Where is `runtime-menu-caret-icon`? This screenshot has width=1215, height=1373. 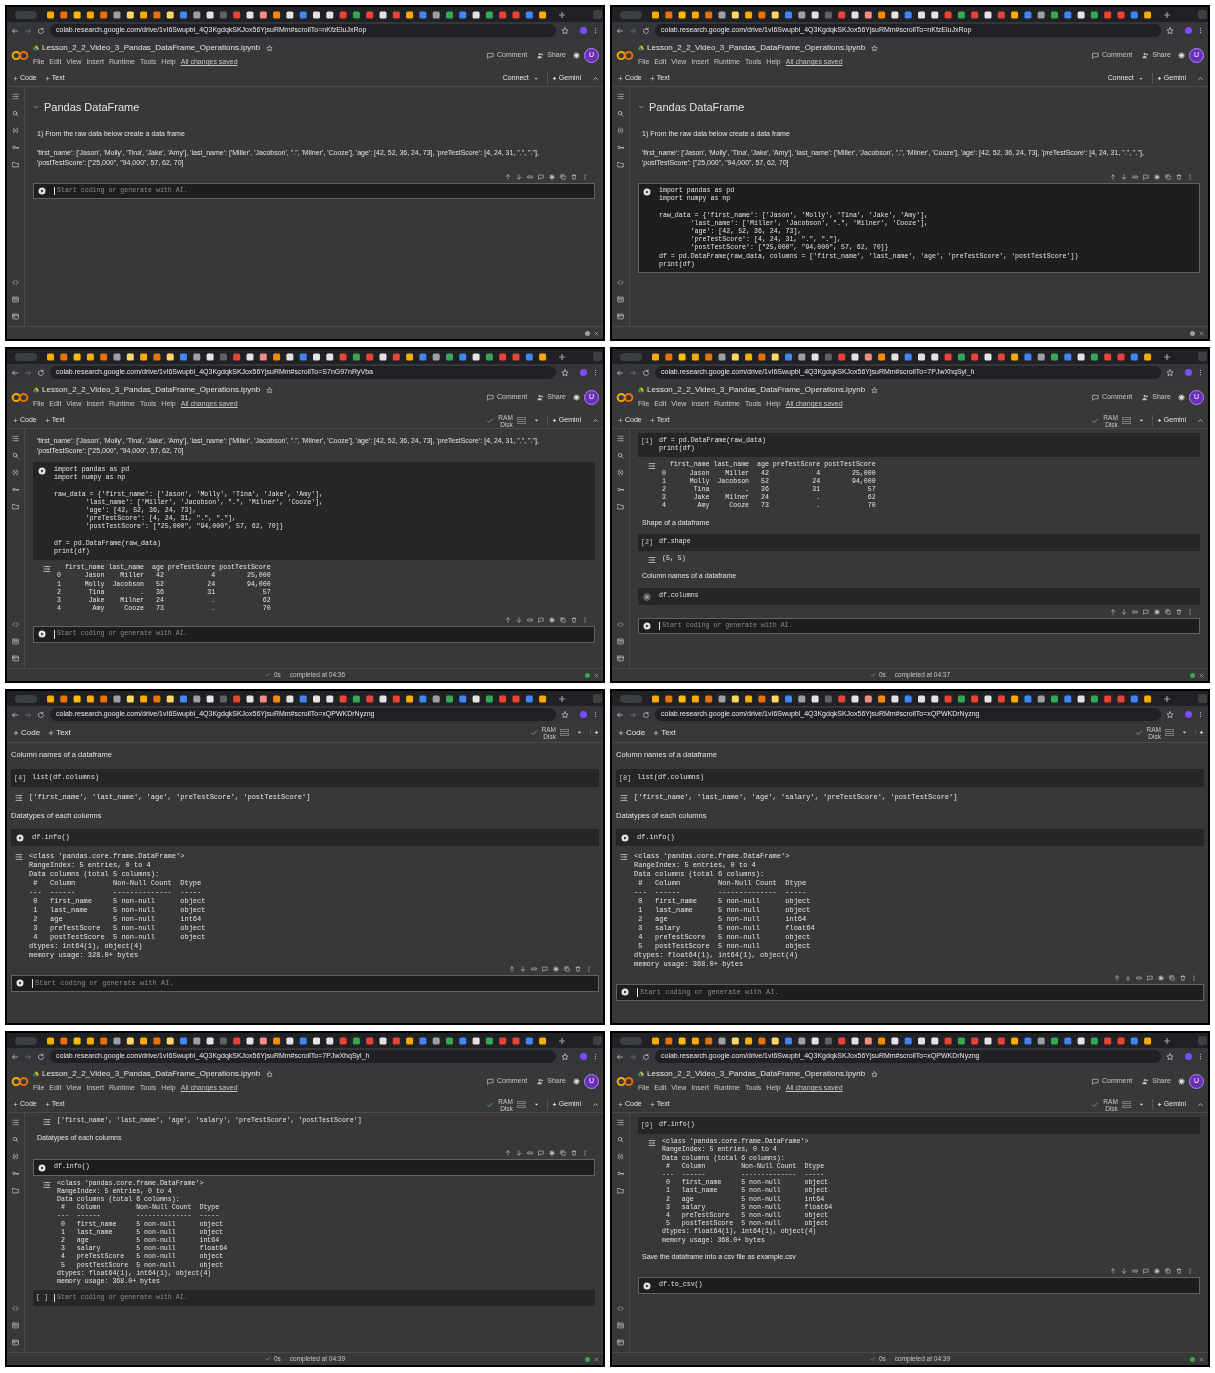 runtime-menu-caret-icon is located at coordinates (579, 732).